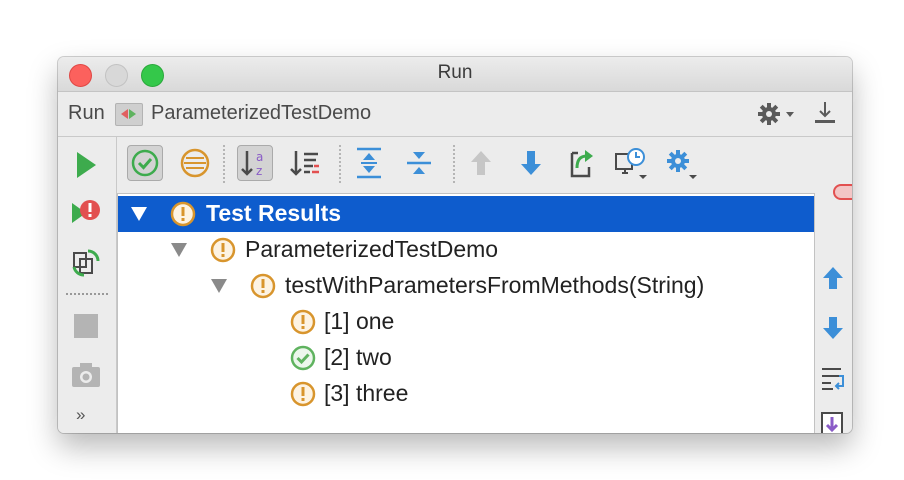 The width and height of the screenshot is (904, 480). Describe the element at coordinates (366, 393) in the screenshot. I see `tree-row-label: [3] three` at that location.